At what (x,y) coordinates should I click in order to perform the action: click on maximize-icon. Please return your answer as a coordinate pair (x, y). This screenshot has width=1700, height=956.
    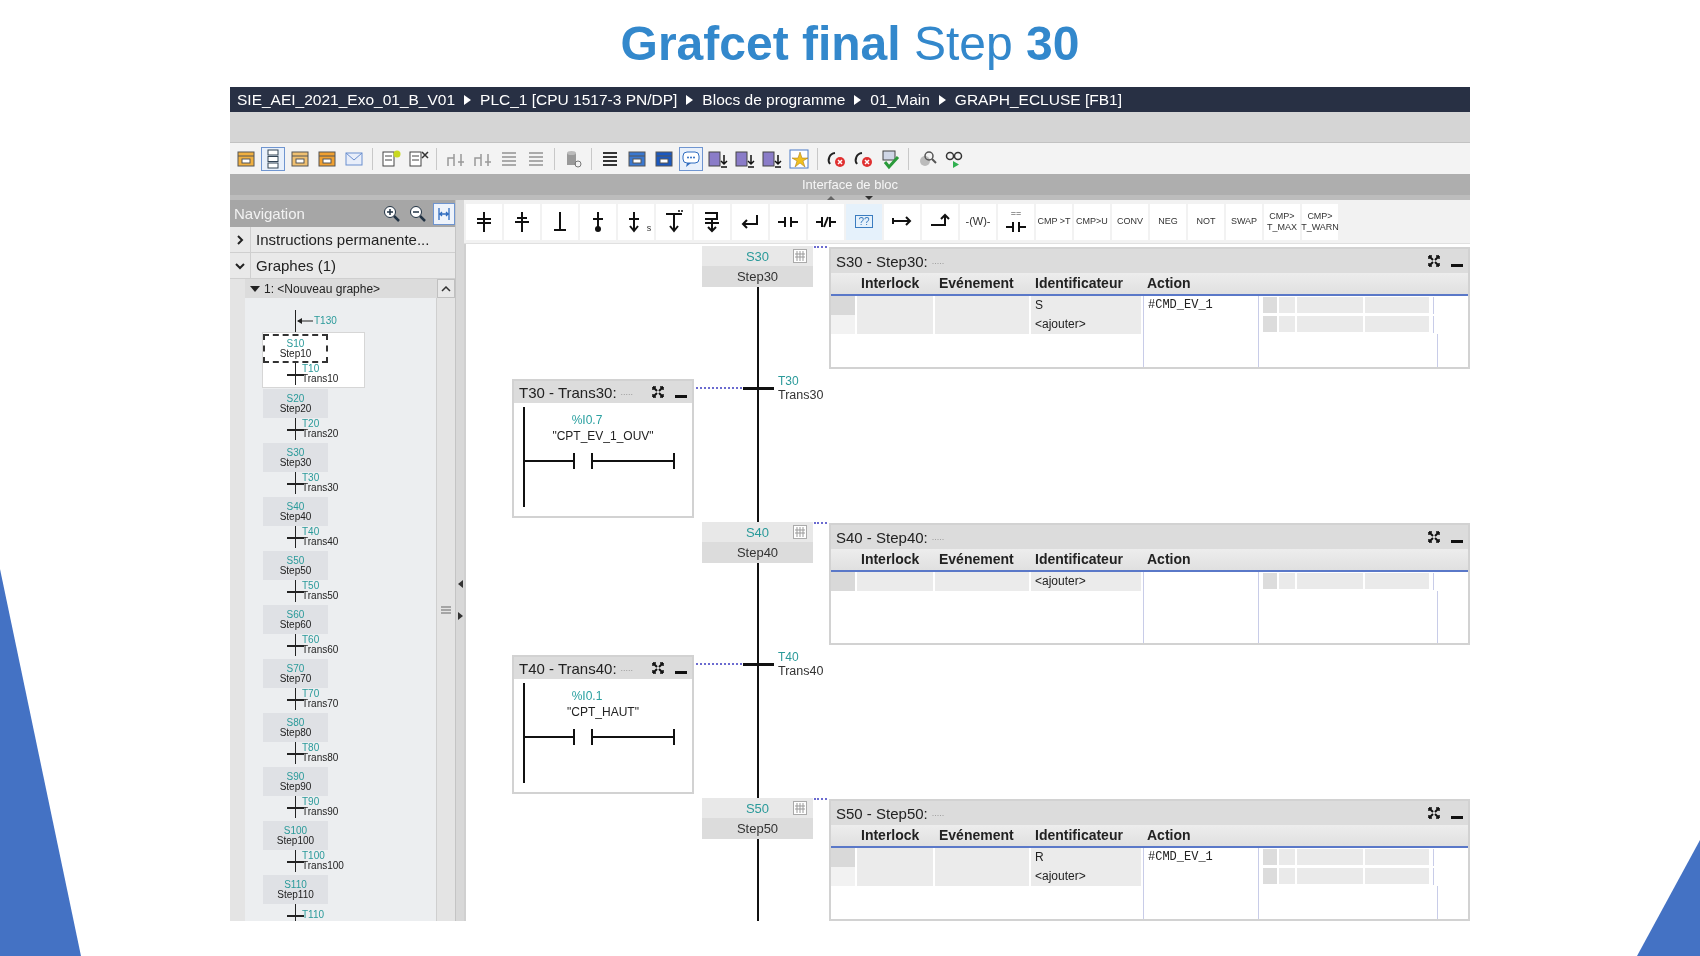
    Looking at the image, I should click on (658, 668).